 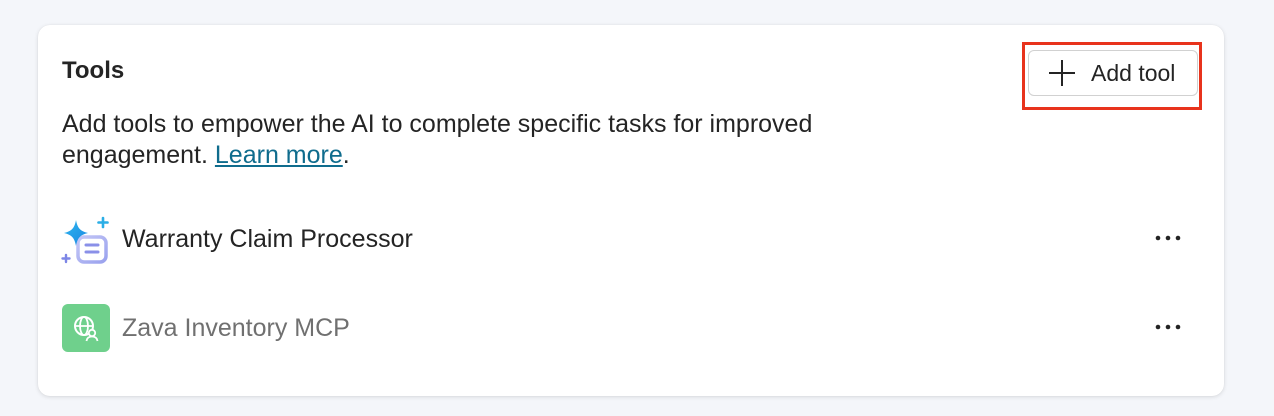 I want to click on learn-more-link: Learn more, so click(x=279, y=155).